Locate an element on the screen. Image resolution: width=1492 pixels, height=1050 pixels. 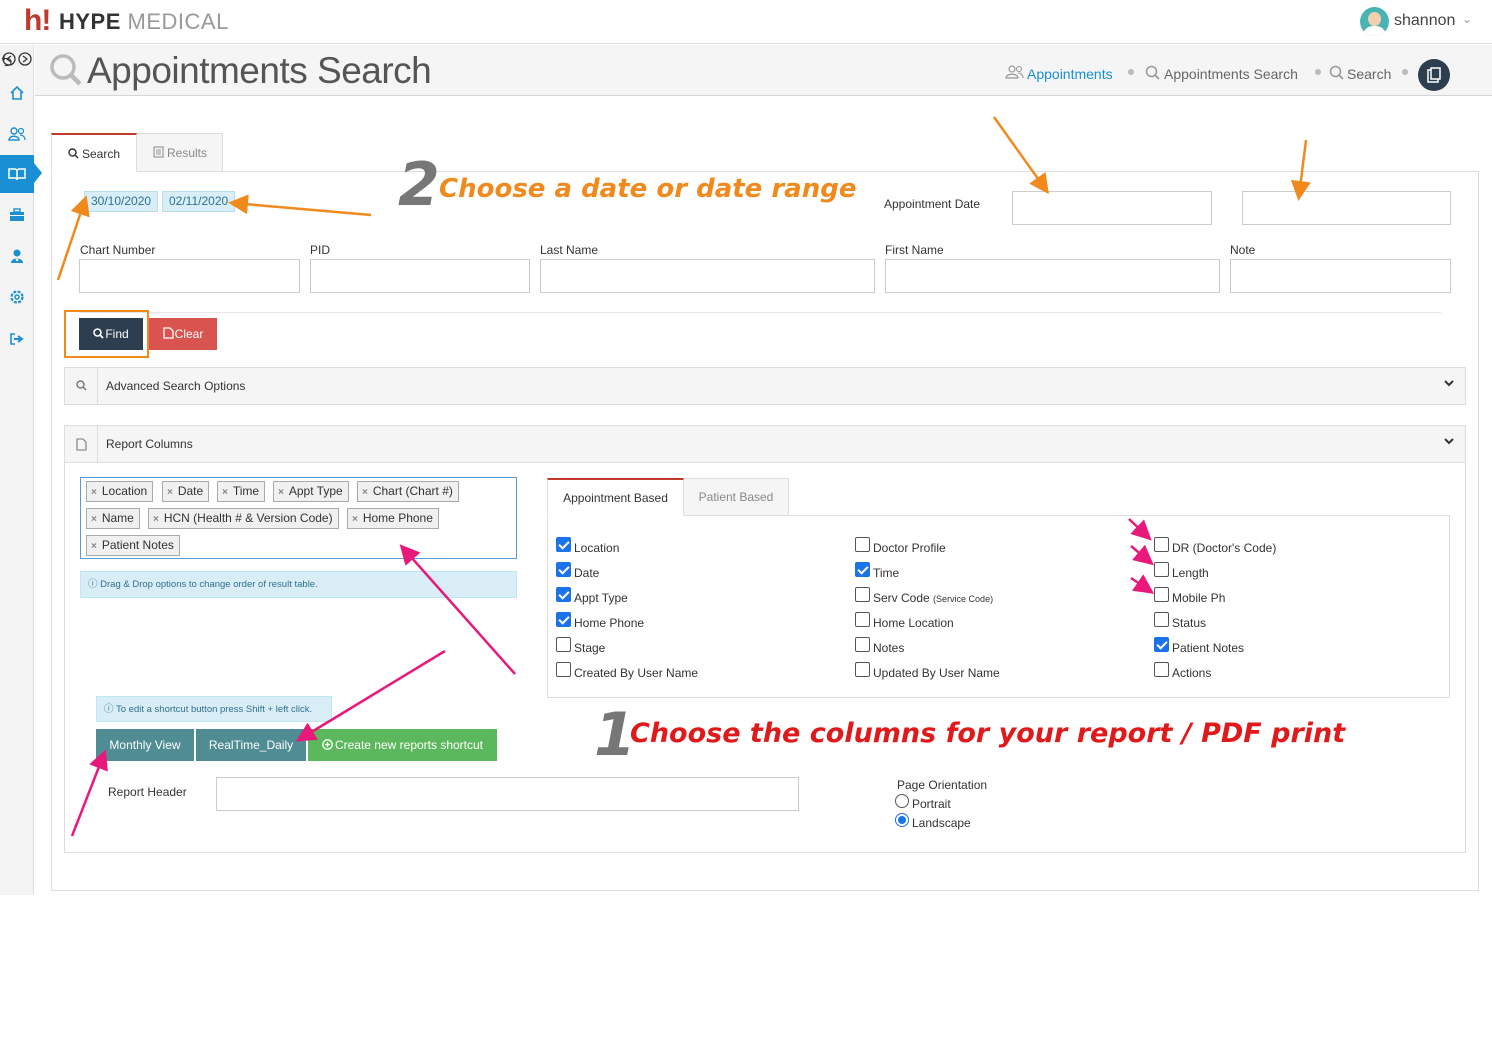
gear-icon is located at coordinates (17, 297).